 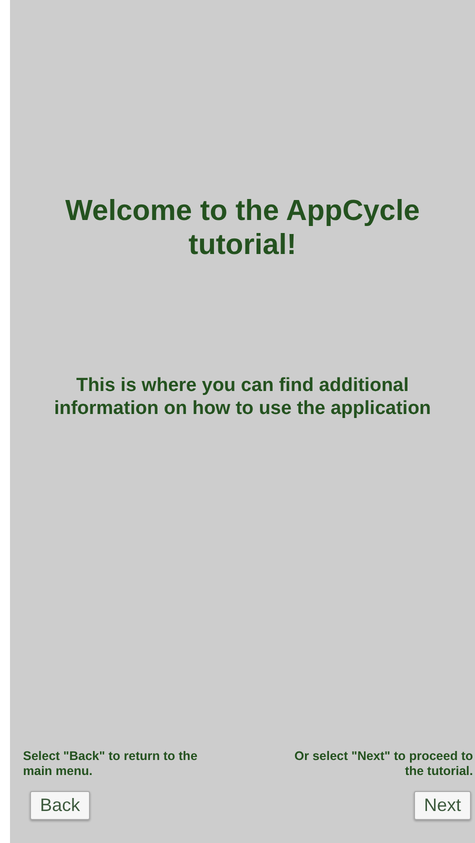 I want to click on back-button: Back, so click(x=60, y=805).